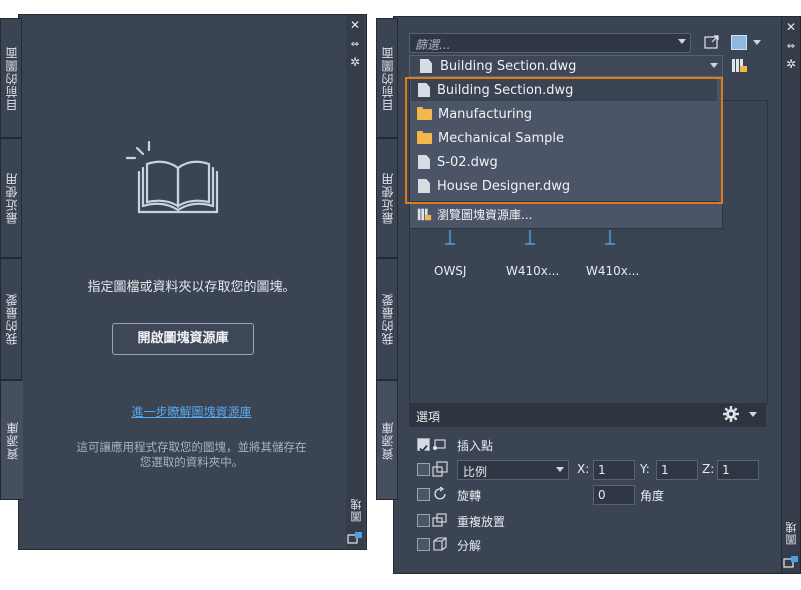 This screenshot has width=801, height=590. I want to click on tab-libraries-label: 資源庫, so click(387, 440).